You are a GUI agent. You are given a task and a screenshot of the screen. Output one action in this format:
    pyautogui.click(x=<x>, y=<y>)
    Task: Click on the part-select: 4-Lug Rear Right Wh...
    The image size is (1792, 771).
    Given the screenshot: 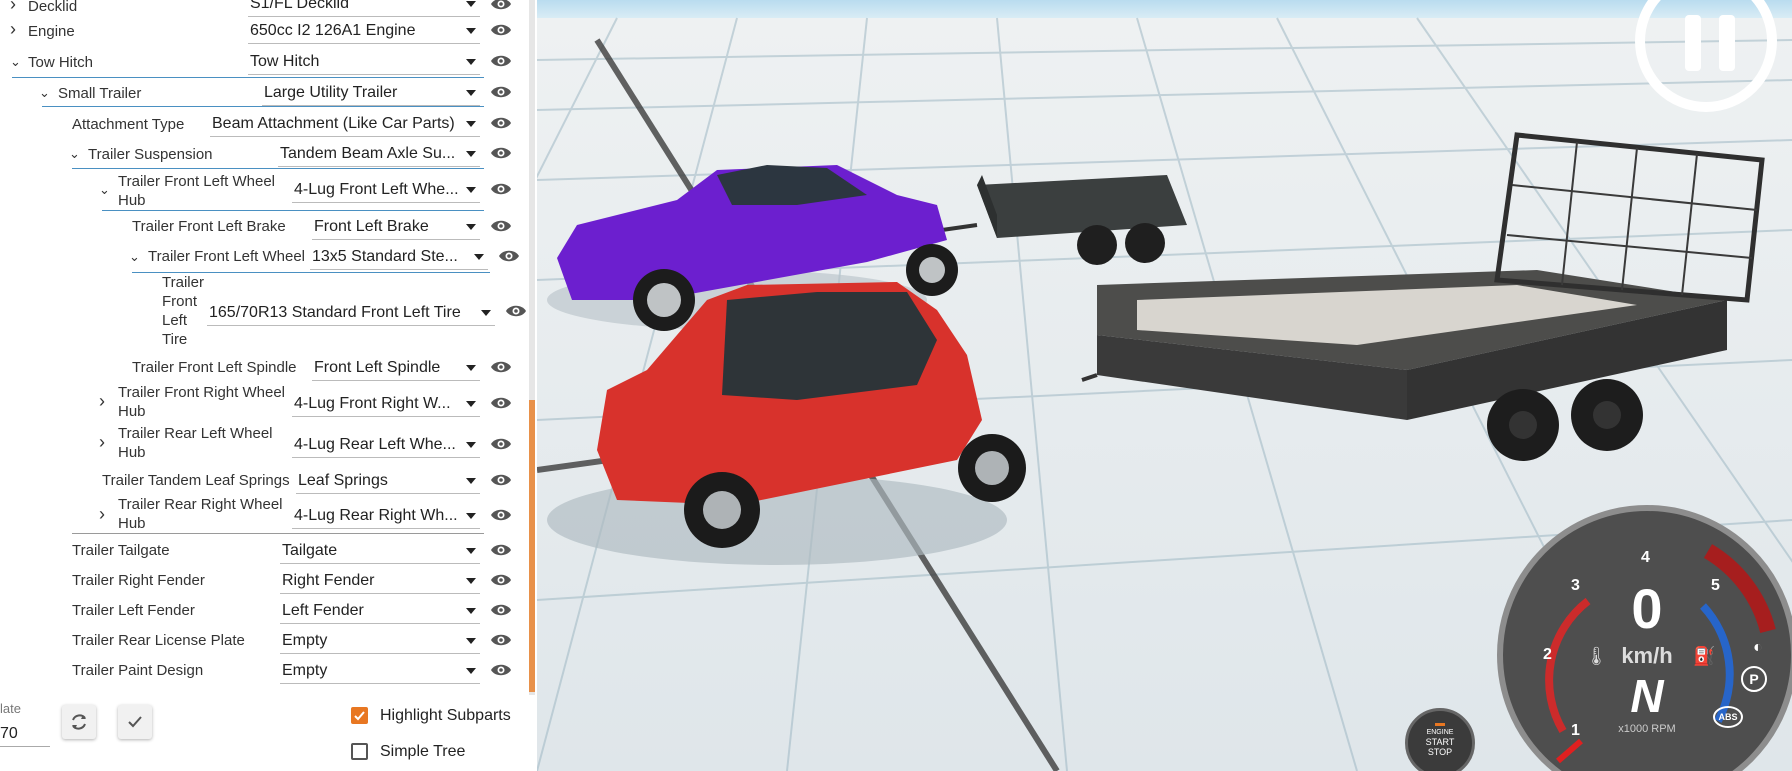 What is the action you would take?
    pyautogui.click(x=386, y=515)
    